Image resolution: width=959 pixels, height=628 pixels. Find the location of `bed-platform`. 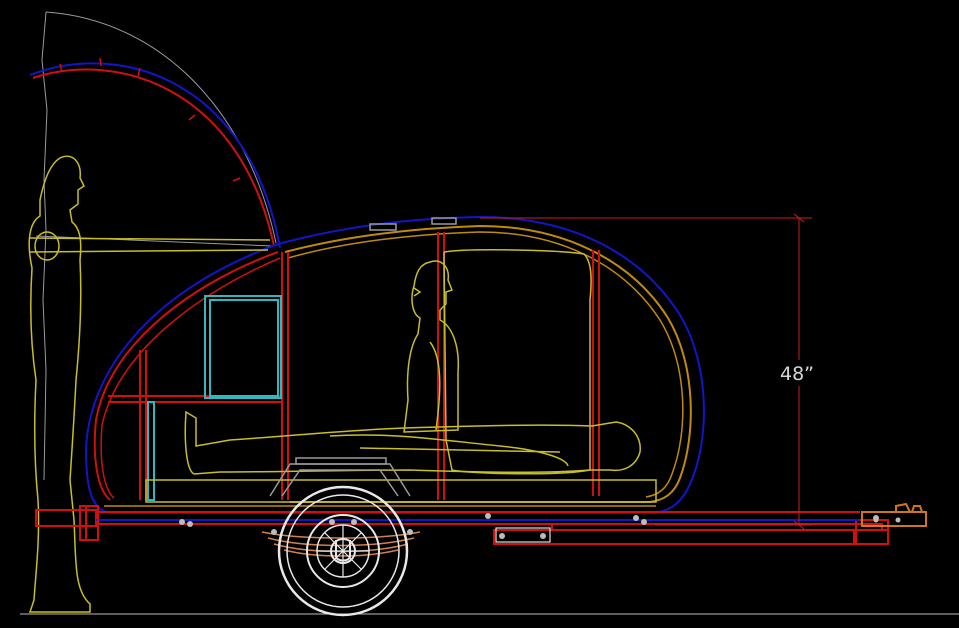

bed-platform is located at coordinates (401, 491).